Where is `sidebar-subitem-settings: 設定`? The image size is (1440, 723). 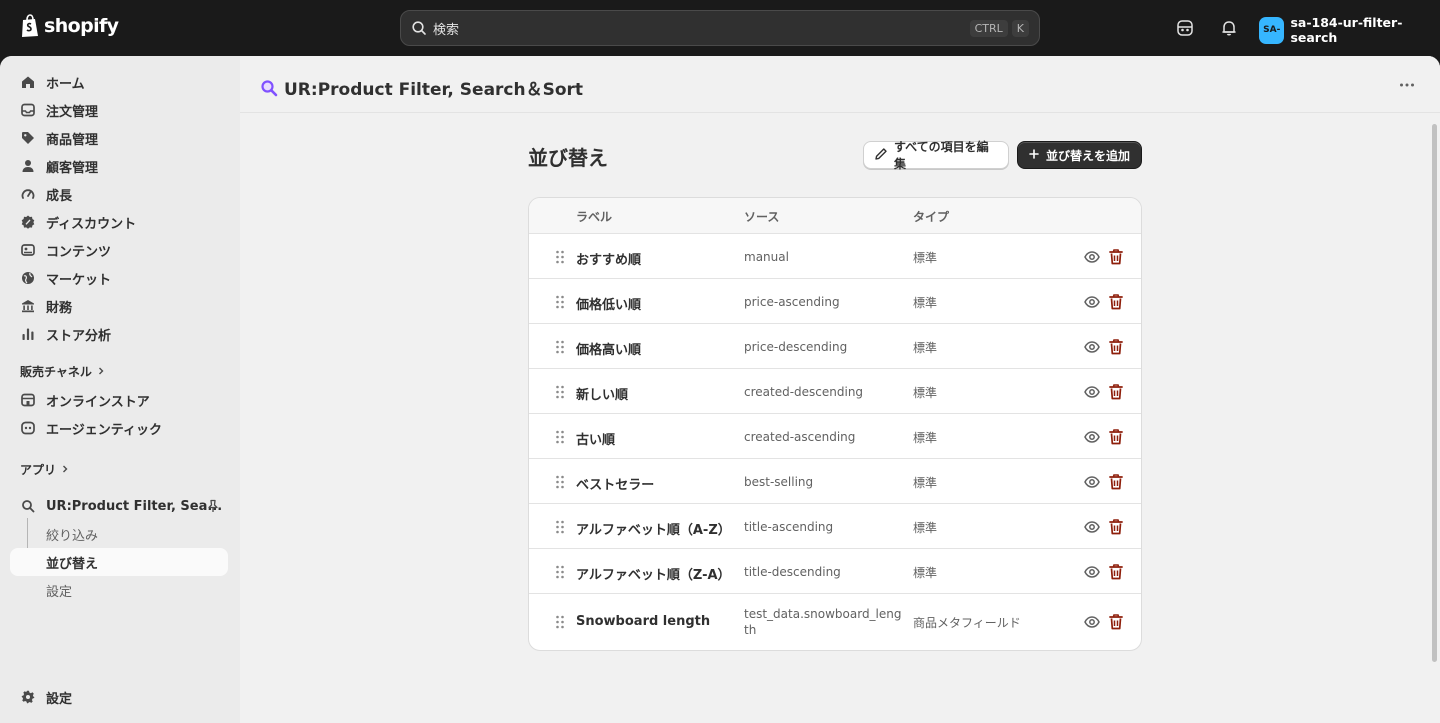
sidebar-subitem-settings: 設定 is located at coordinates (119, 590).